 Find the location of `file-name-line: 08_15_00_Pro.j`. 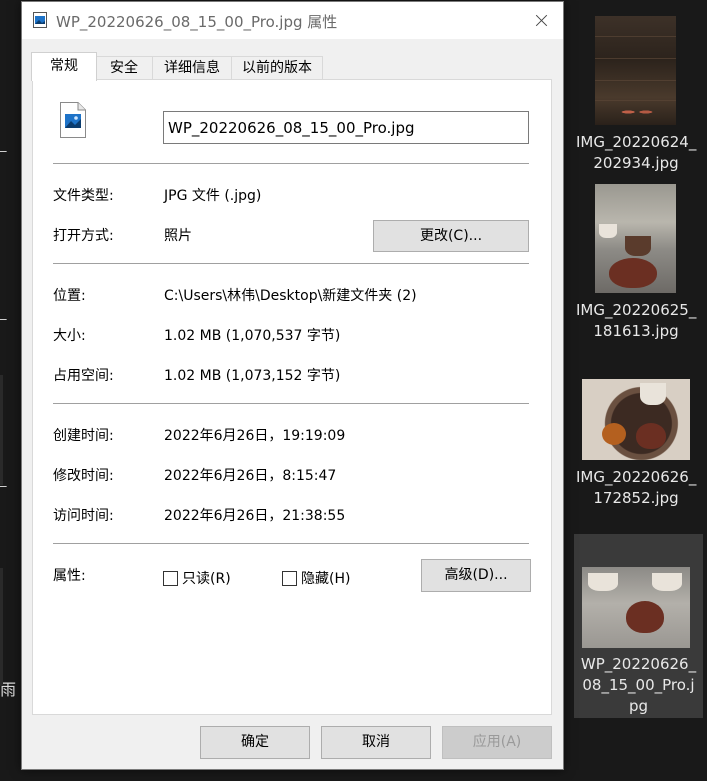

file-name-line: 08_15_00_Pro.j is located at coordinates (638, 685).